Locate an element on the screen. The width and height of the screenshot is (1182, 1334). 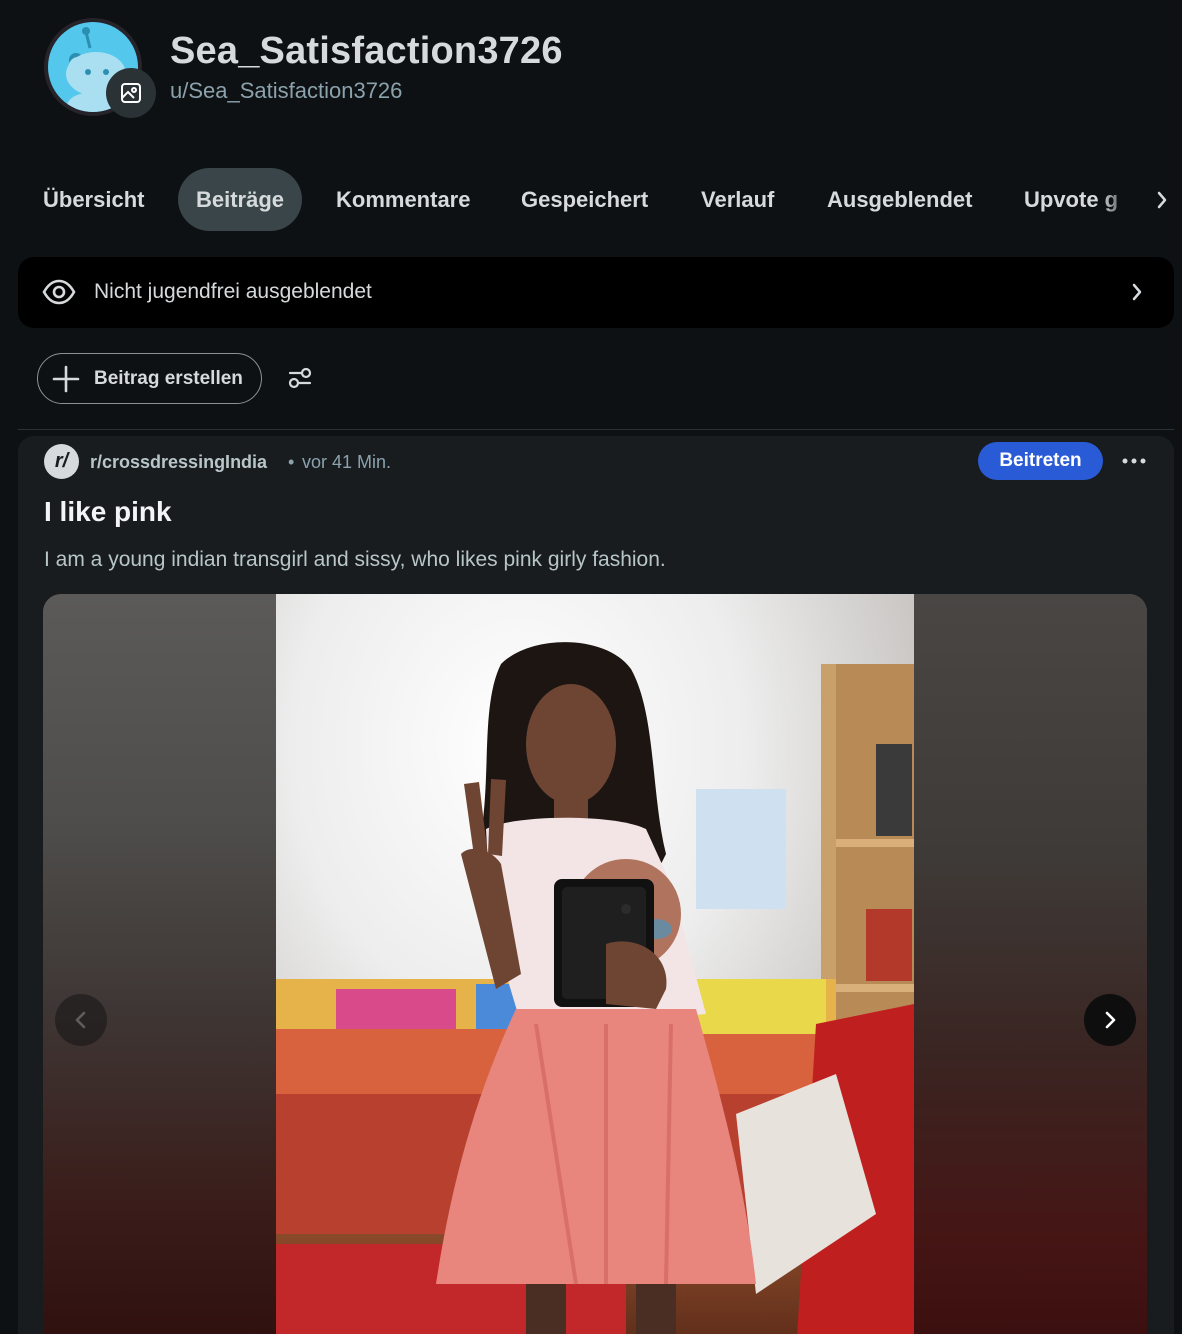
create-post-button: Beitrag erstellen is located at coordinates (149, 378).